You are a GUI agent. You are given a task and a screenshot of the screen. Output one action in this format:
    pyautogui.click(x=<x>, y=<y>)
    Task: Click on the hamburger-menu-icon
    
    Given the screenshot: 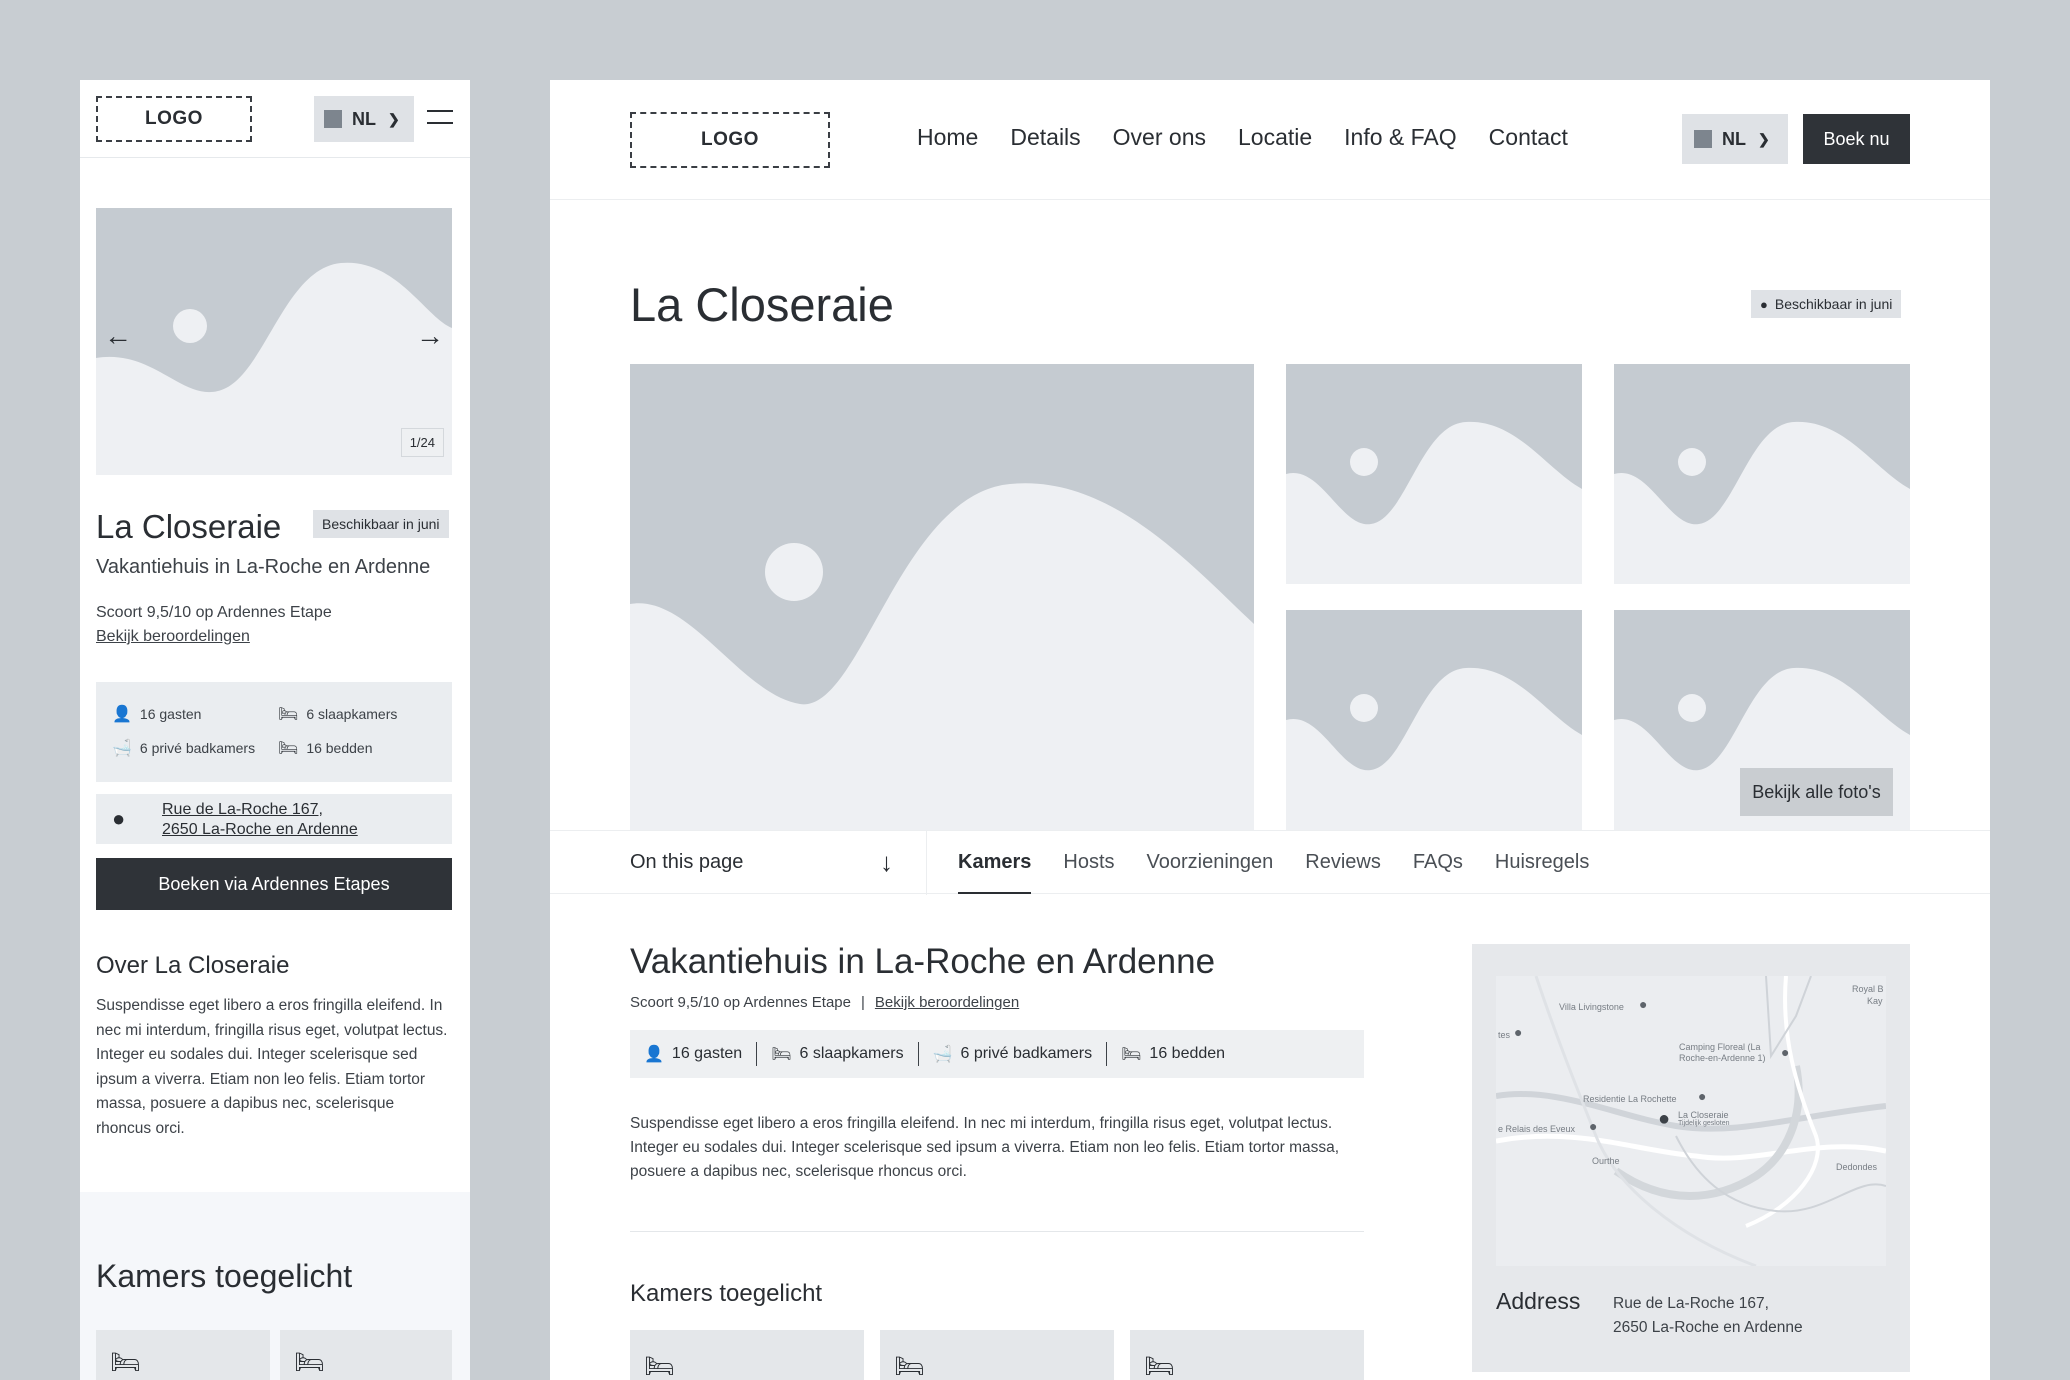 What is the action you would take?
    pyautogui.click(x=440, y=117)
    